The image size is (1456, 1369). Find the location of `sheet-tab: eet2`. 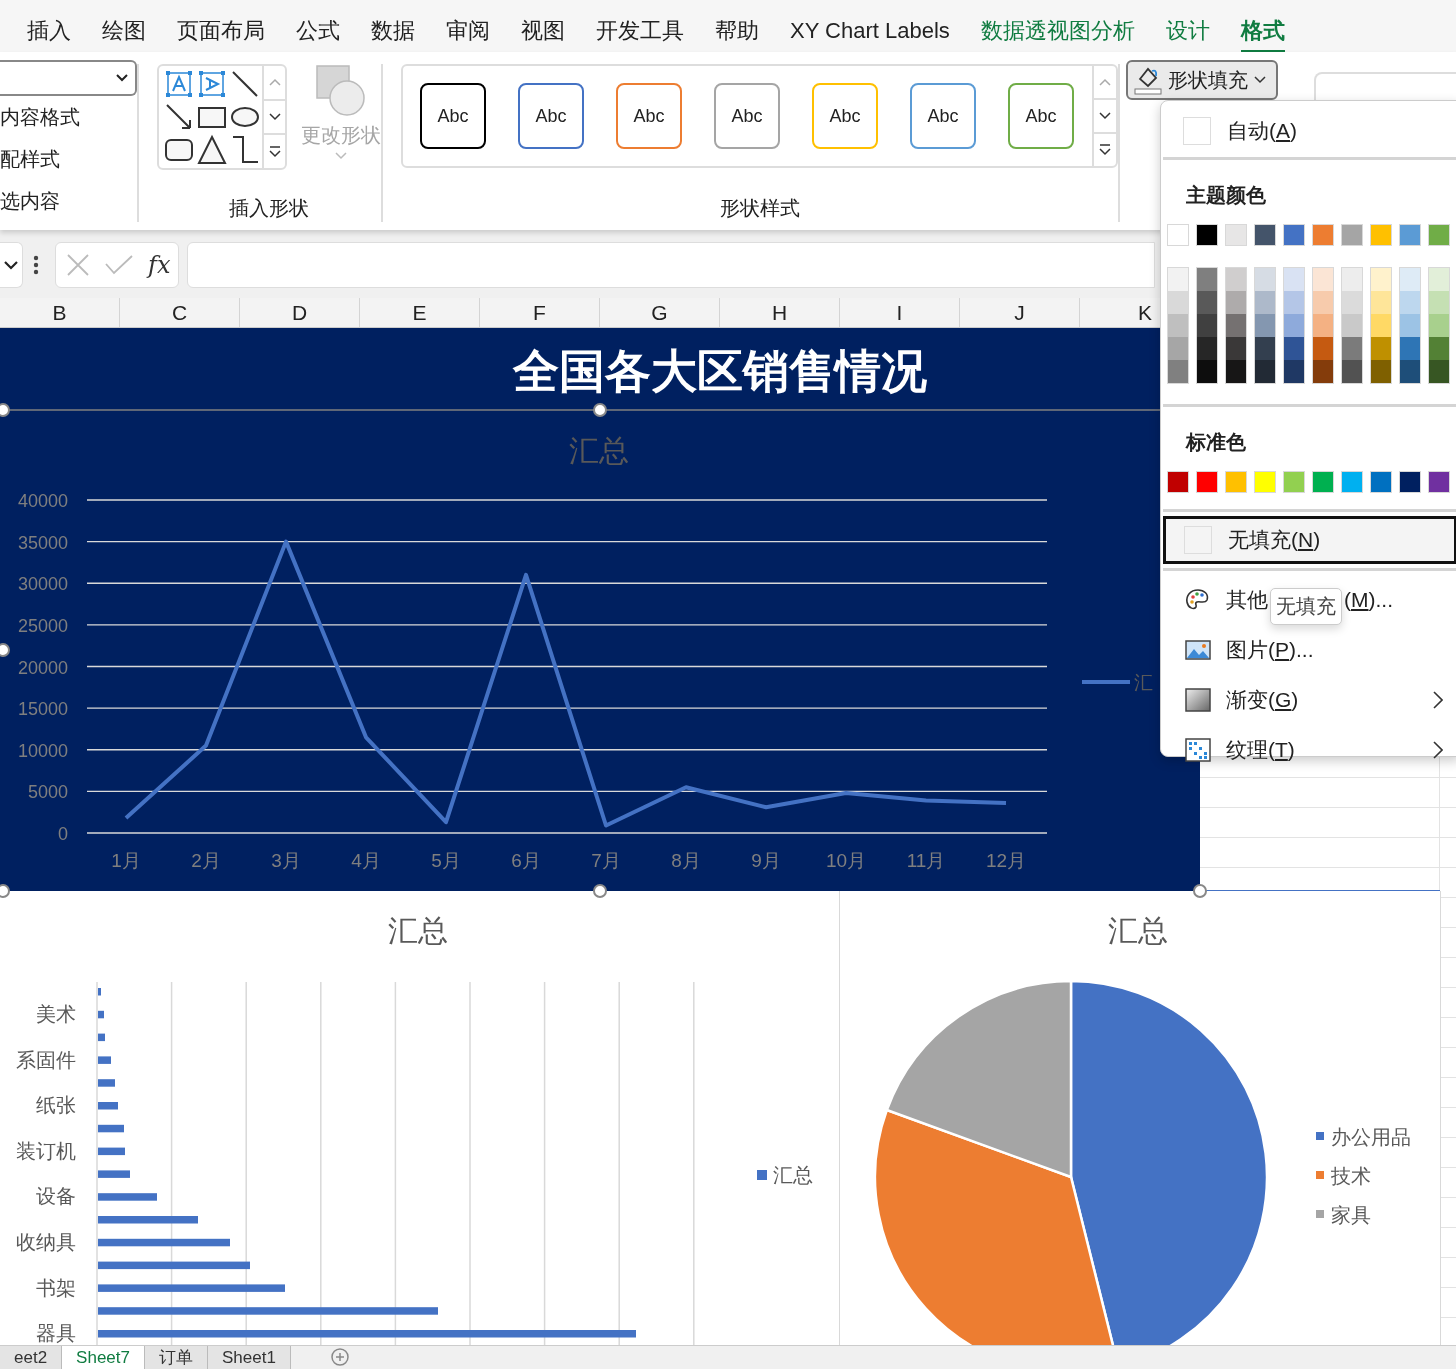

sheet-tab: eet2 is located at coordinates (31, 1357).